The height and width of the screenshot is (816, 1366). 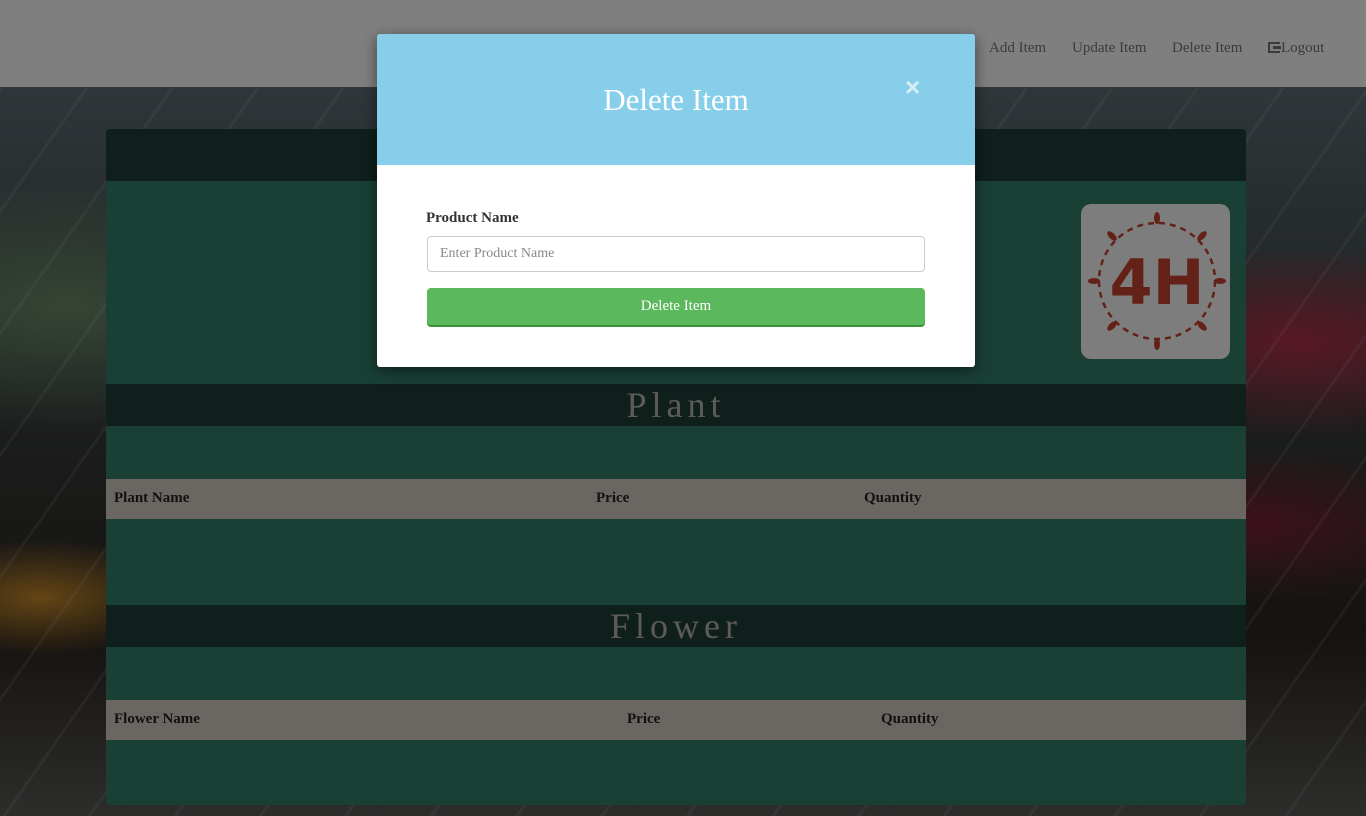 I want to click on modal-title: Delete Item, so click(x=676, y=99).